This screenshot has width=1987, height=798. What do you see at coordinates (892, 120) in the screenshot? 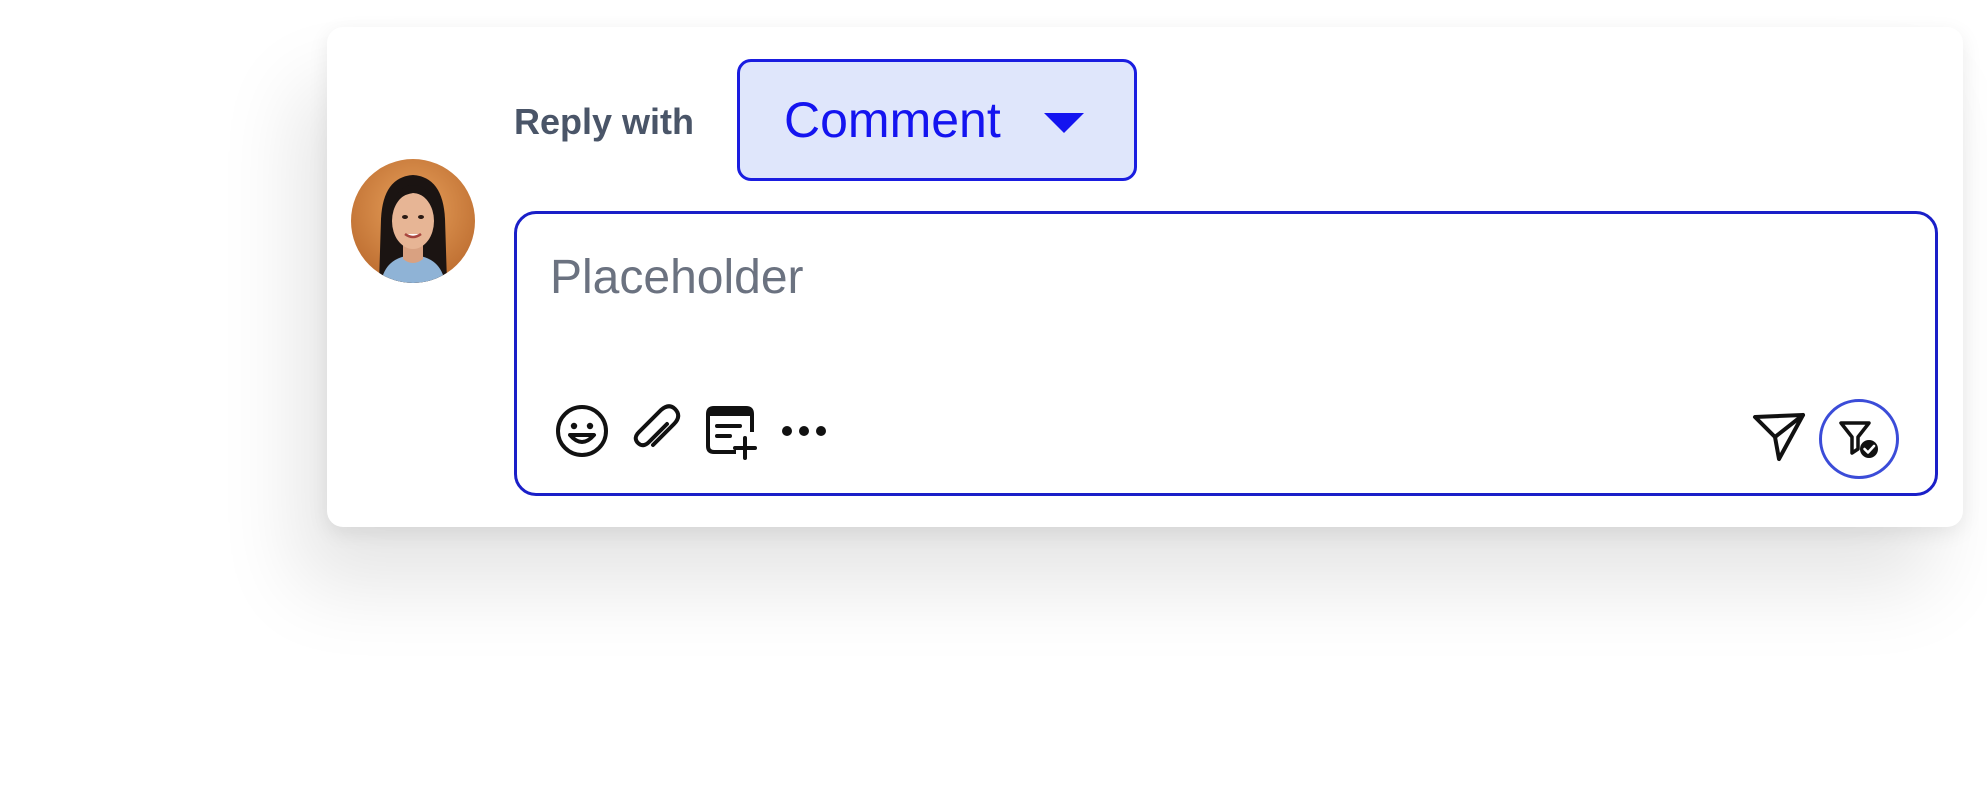
I see `reply-mode-selected: Comment` at bounding box center [892, 120].